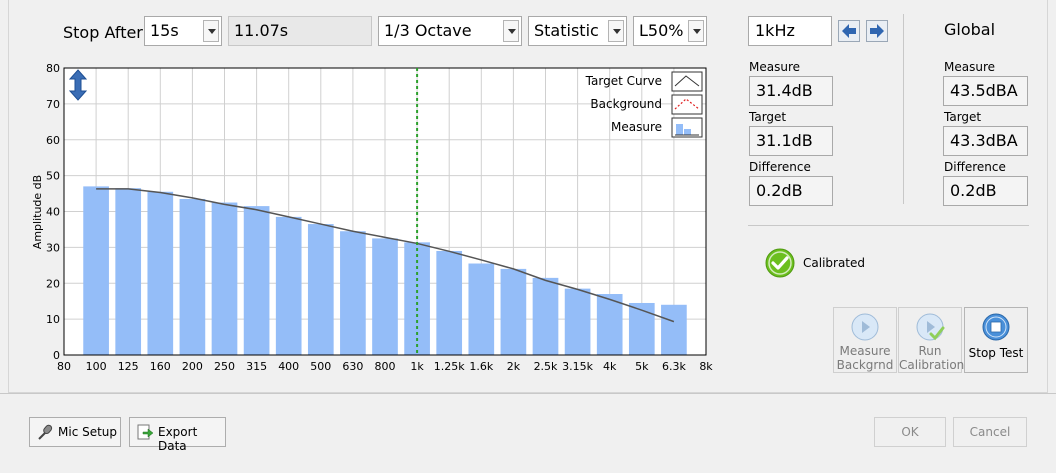  What do you see at coordinates (930, 351) in the screenshot?
I see `run-calibration-line1: Run` at bounding box center [930, 351].